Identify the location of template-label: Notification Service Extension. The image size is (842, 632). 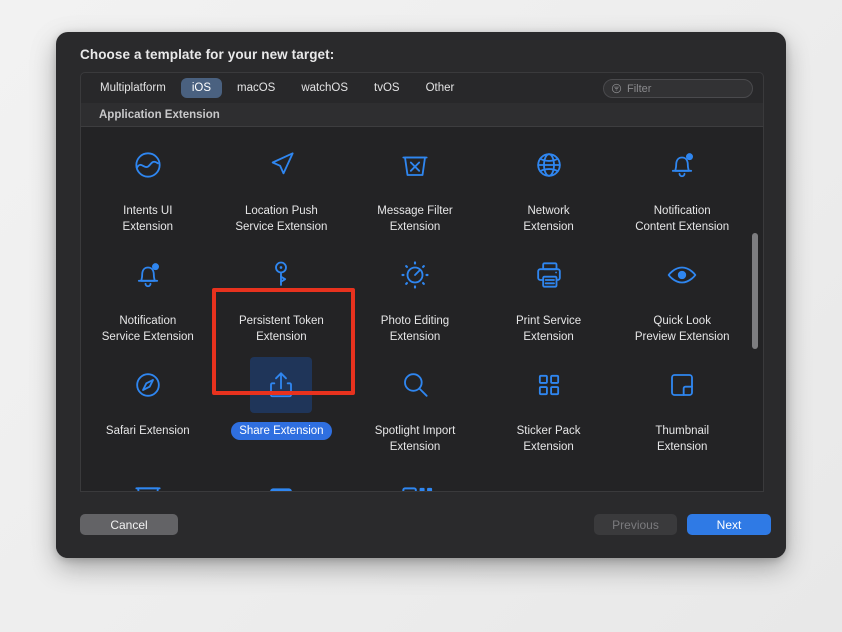
(147, 329).